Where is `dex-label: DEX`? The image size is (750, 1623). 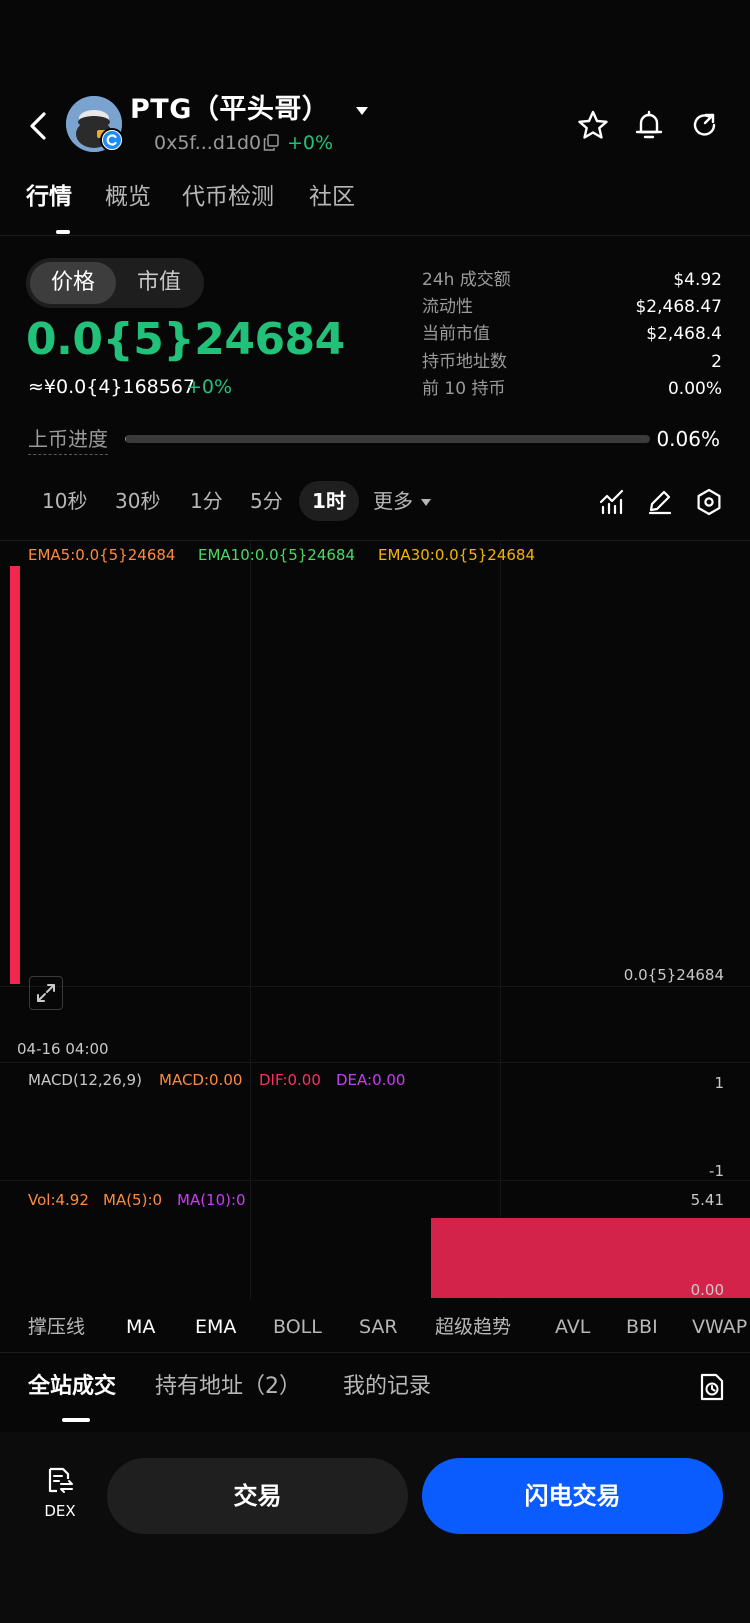
dex-label: DEX is located at coordinates (60, 1511).